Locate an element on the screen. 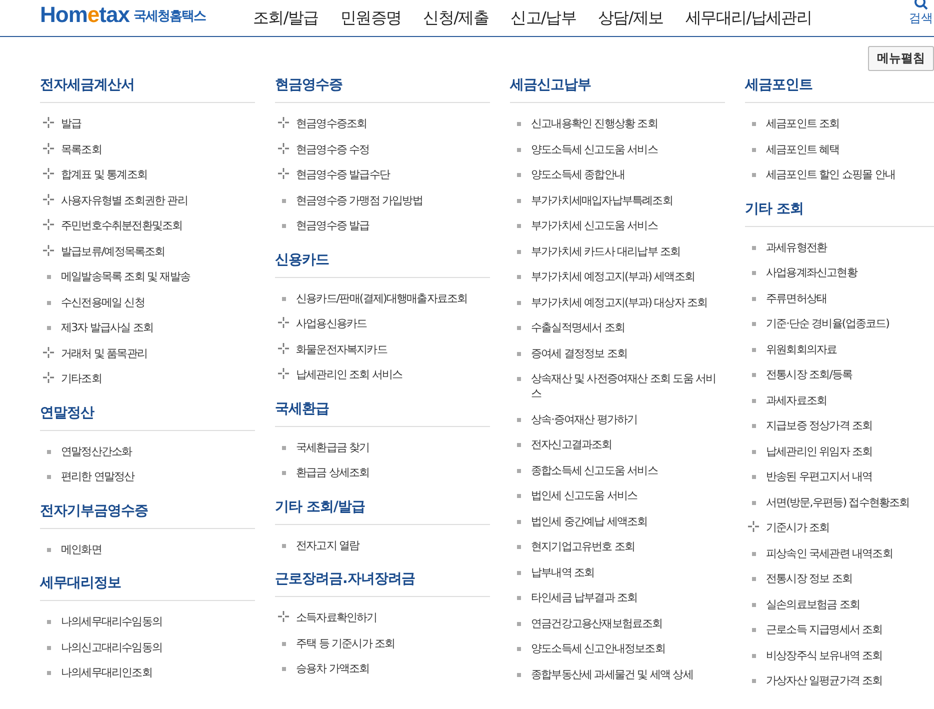 The height and width of the screenshot is (709, 934). menu-link: 비상장주식 보유내역 조회 is located at coordinates (839, 655).